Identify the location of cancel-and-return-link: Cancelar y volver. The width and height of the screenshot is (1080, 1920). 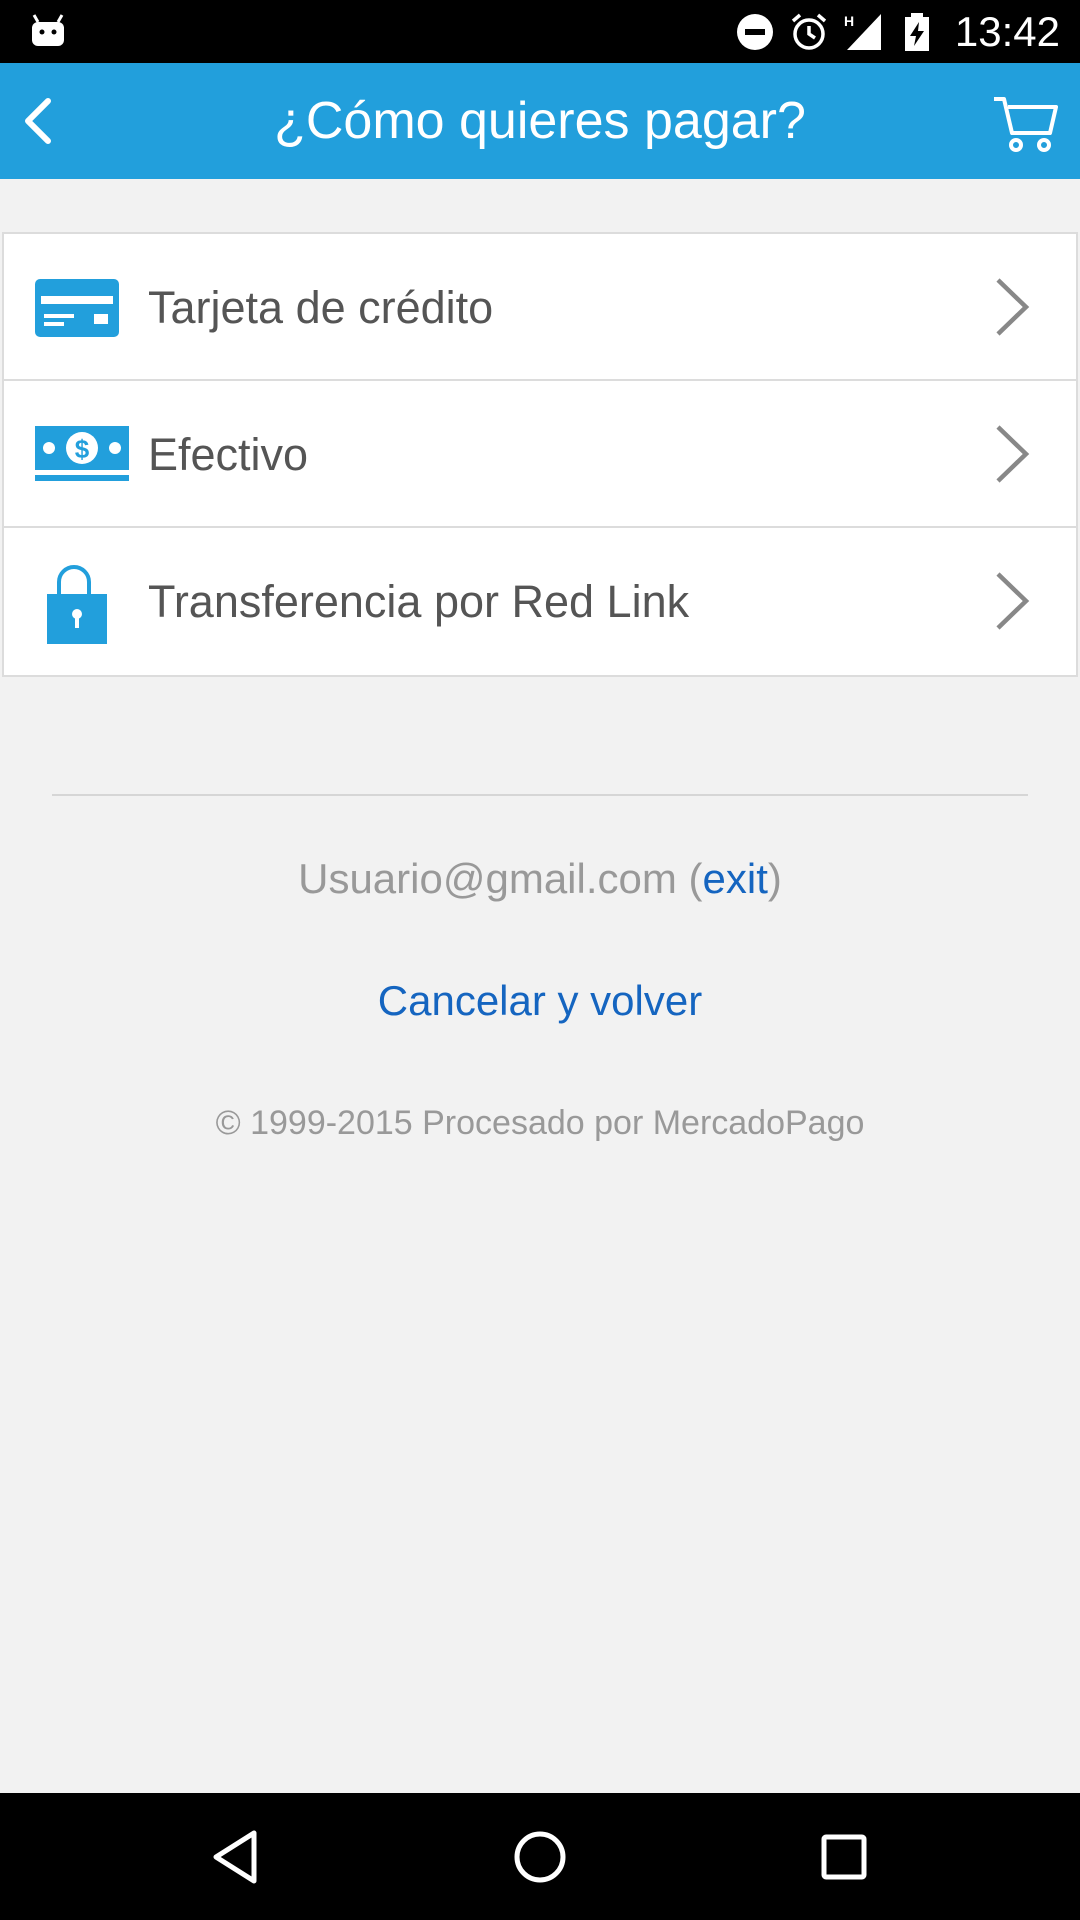
(540, 1001).